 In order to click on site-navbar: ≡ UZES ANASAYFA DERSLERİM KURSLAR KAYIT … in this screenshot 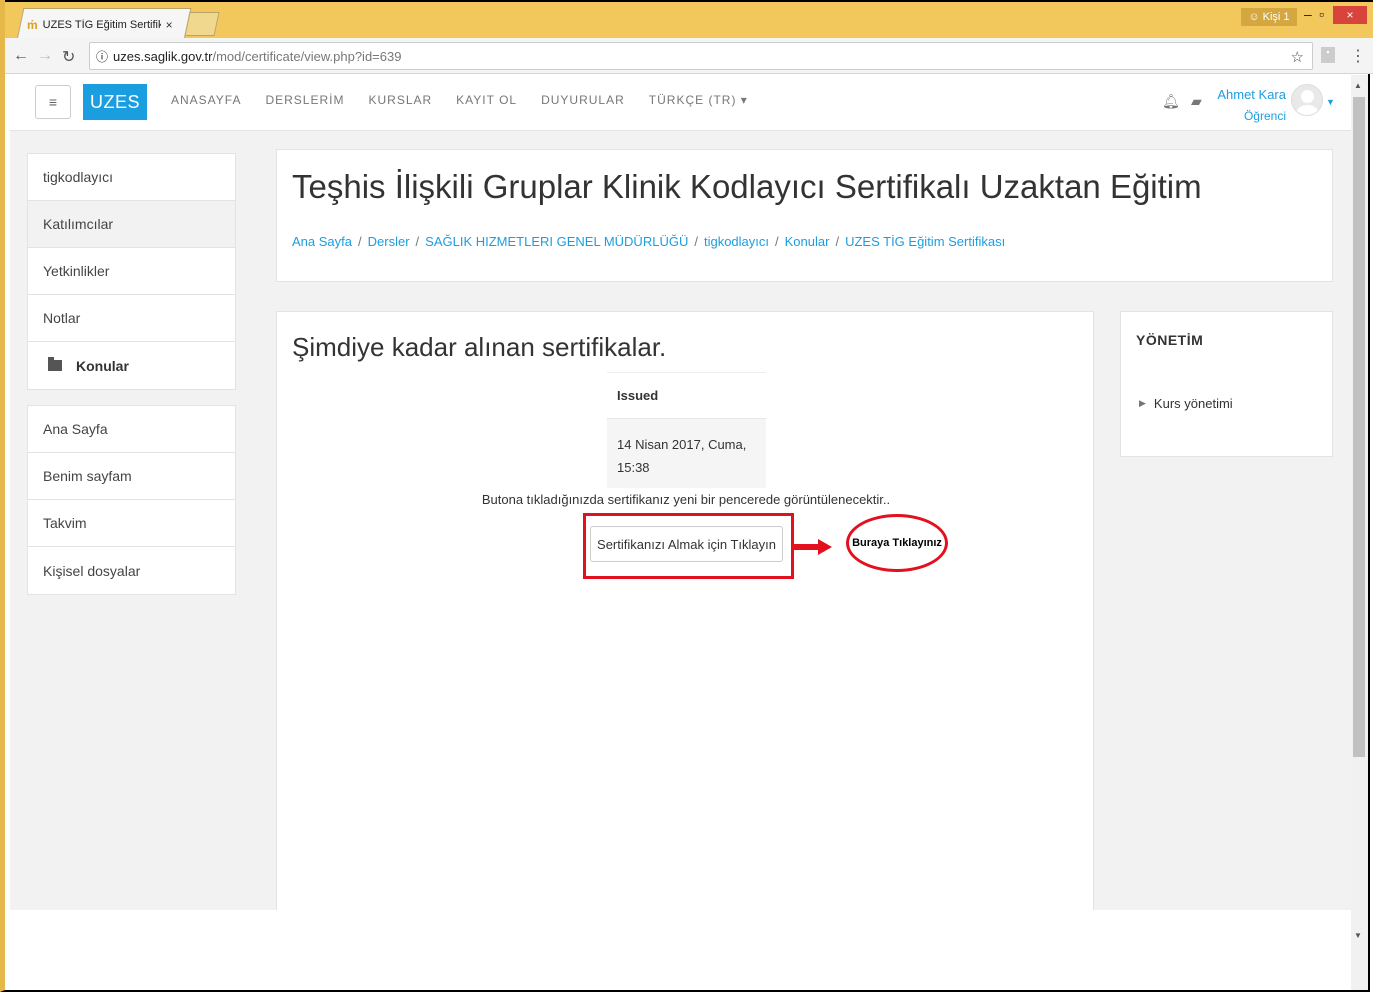, I will do `click(683, 103)`.